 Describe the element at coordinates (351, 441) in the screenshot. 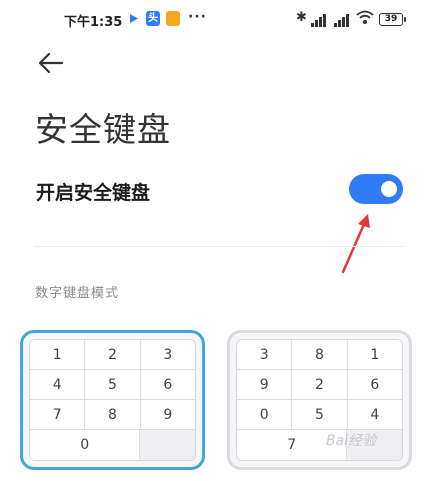

I see `watermark-logo: Bai经验` at that location.